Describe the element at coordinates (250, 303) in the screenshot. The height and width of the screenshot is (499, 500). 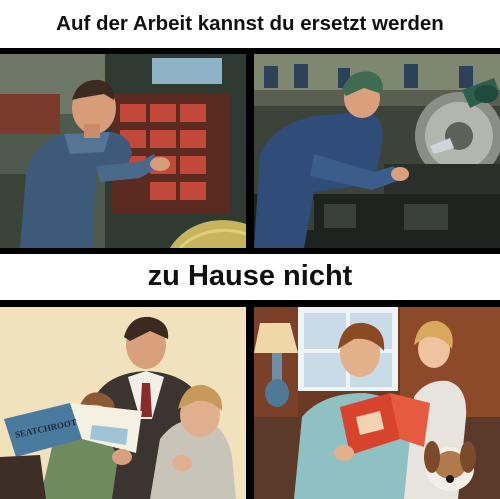
I see `divider-bottom` at that location.